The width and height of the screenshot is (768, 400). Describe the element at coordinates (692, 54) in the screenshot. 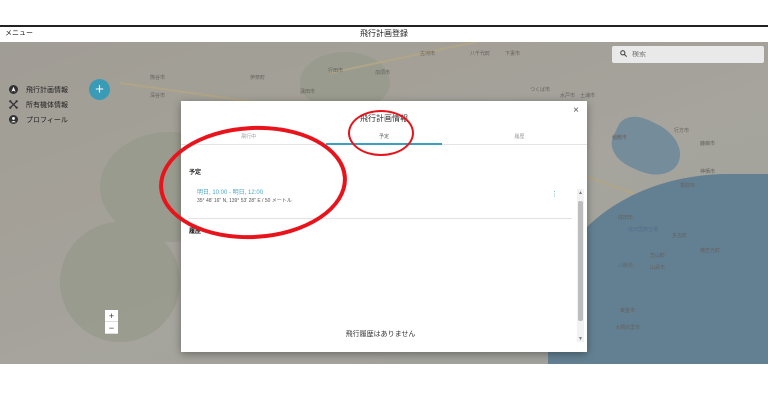

I see `search-input` at that location.